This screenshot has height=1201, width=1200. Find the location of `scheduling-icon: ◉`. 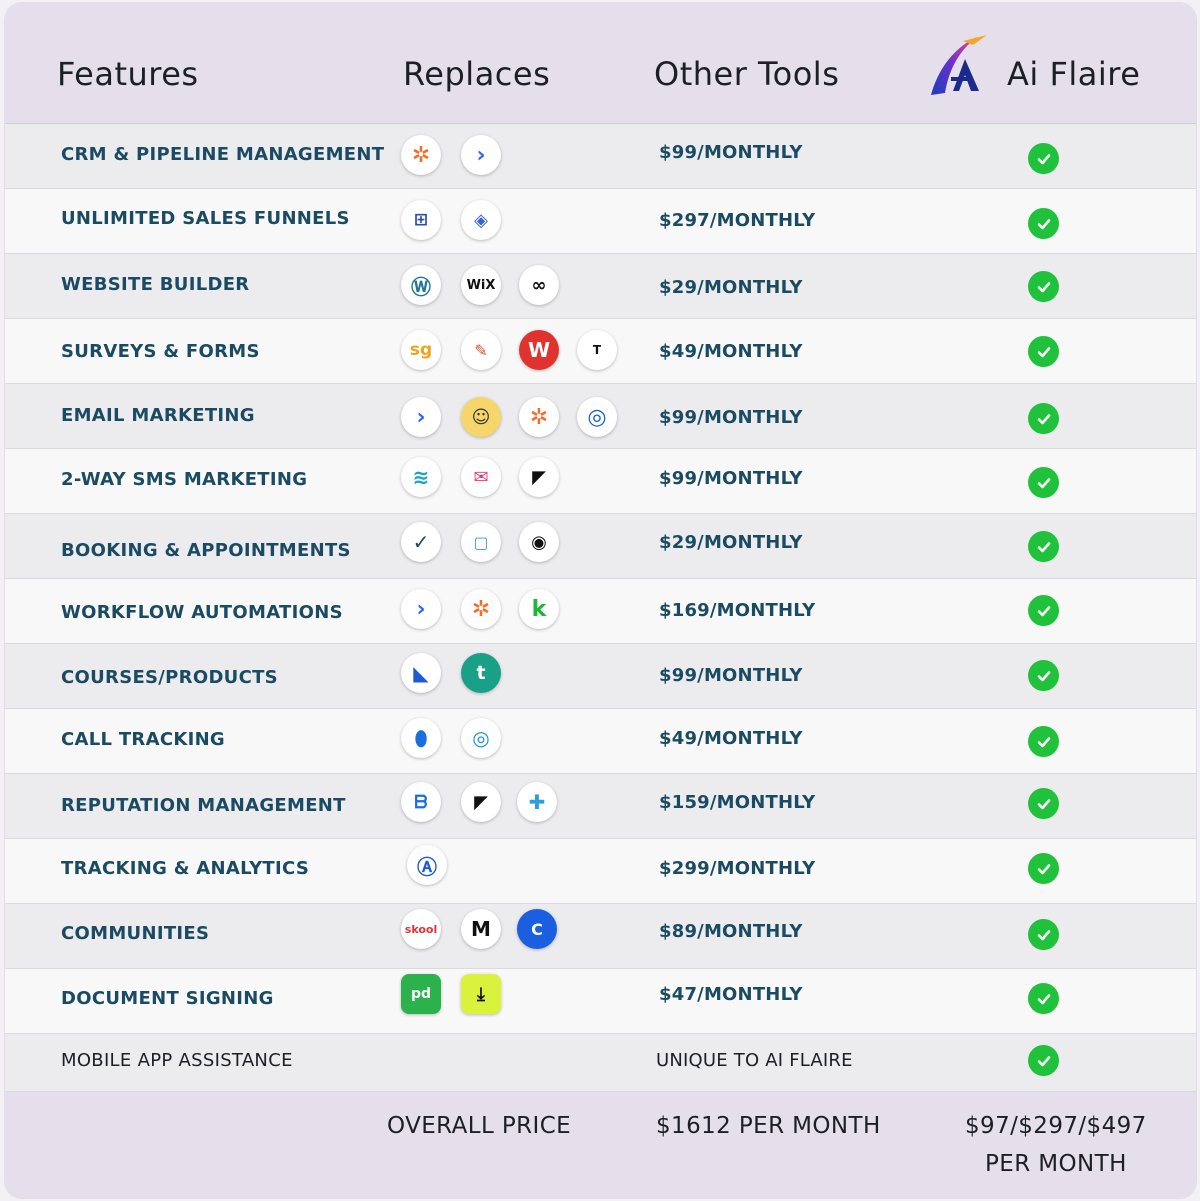

scheduling-icon: ◉ is located at coordinates (539, 542).